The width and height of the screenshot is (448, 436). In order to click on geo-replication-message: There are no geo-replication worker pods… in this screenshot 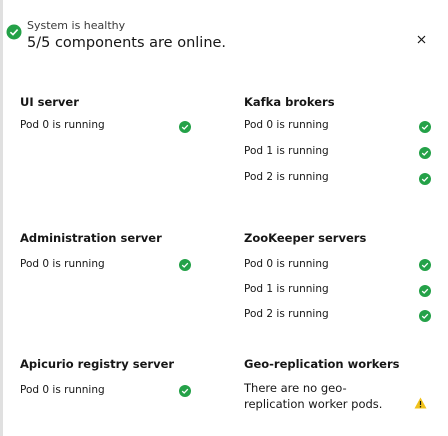, I will do `click(313, 396)`.